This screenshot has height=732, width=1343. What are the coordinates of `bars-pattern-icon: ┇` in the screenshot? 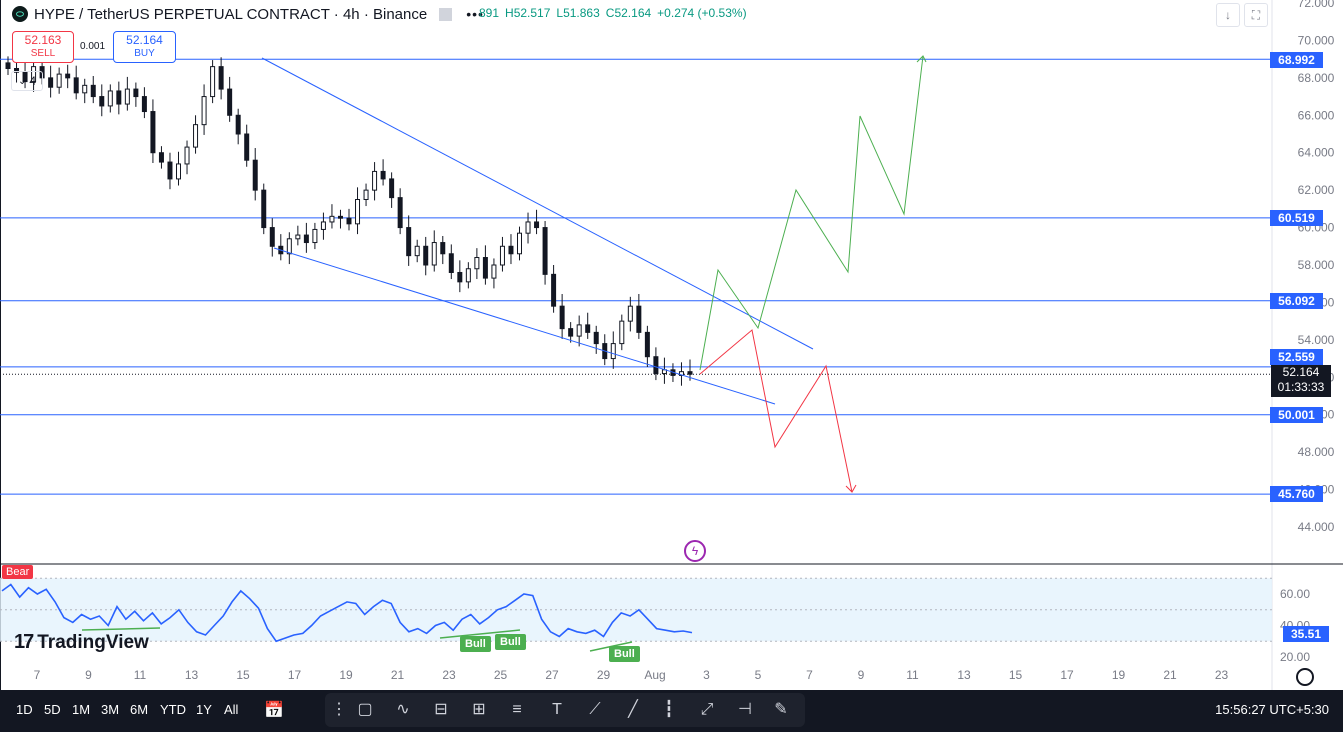 It's located at (669, 710).